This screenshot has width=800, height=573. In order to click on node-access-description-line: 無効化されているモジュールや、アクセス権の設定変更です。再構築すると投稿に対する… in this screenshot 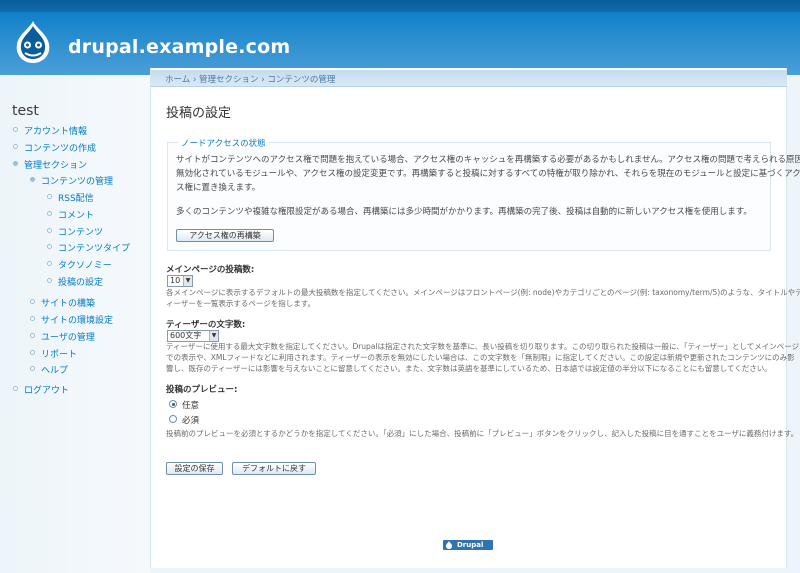, I will do `click(488, 174)`.